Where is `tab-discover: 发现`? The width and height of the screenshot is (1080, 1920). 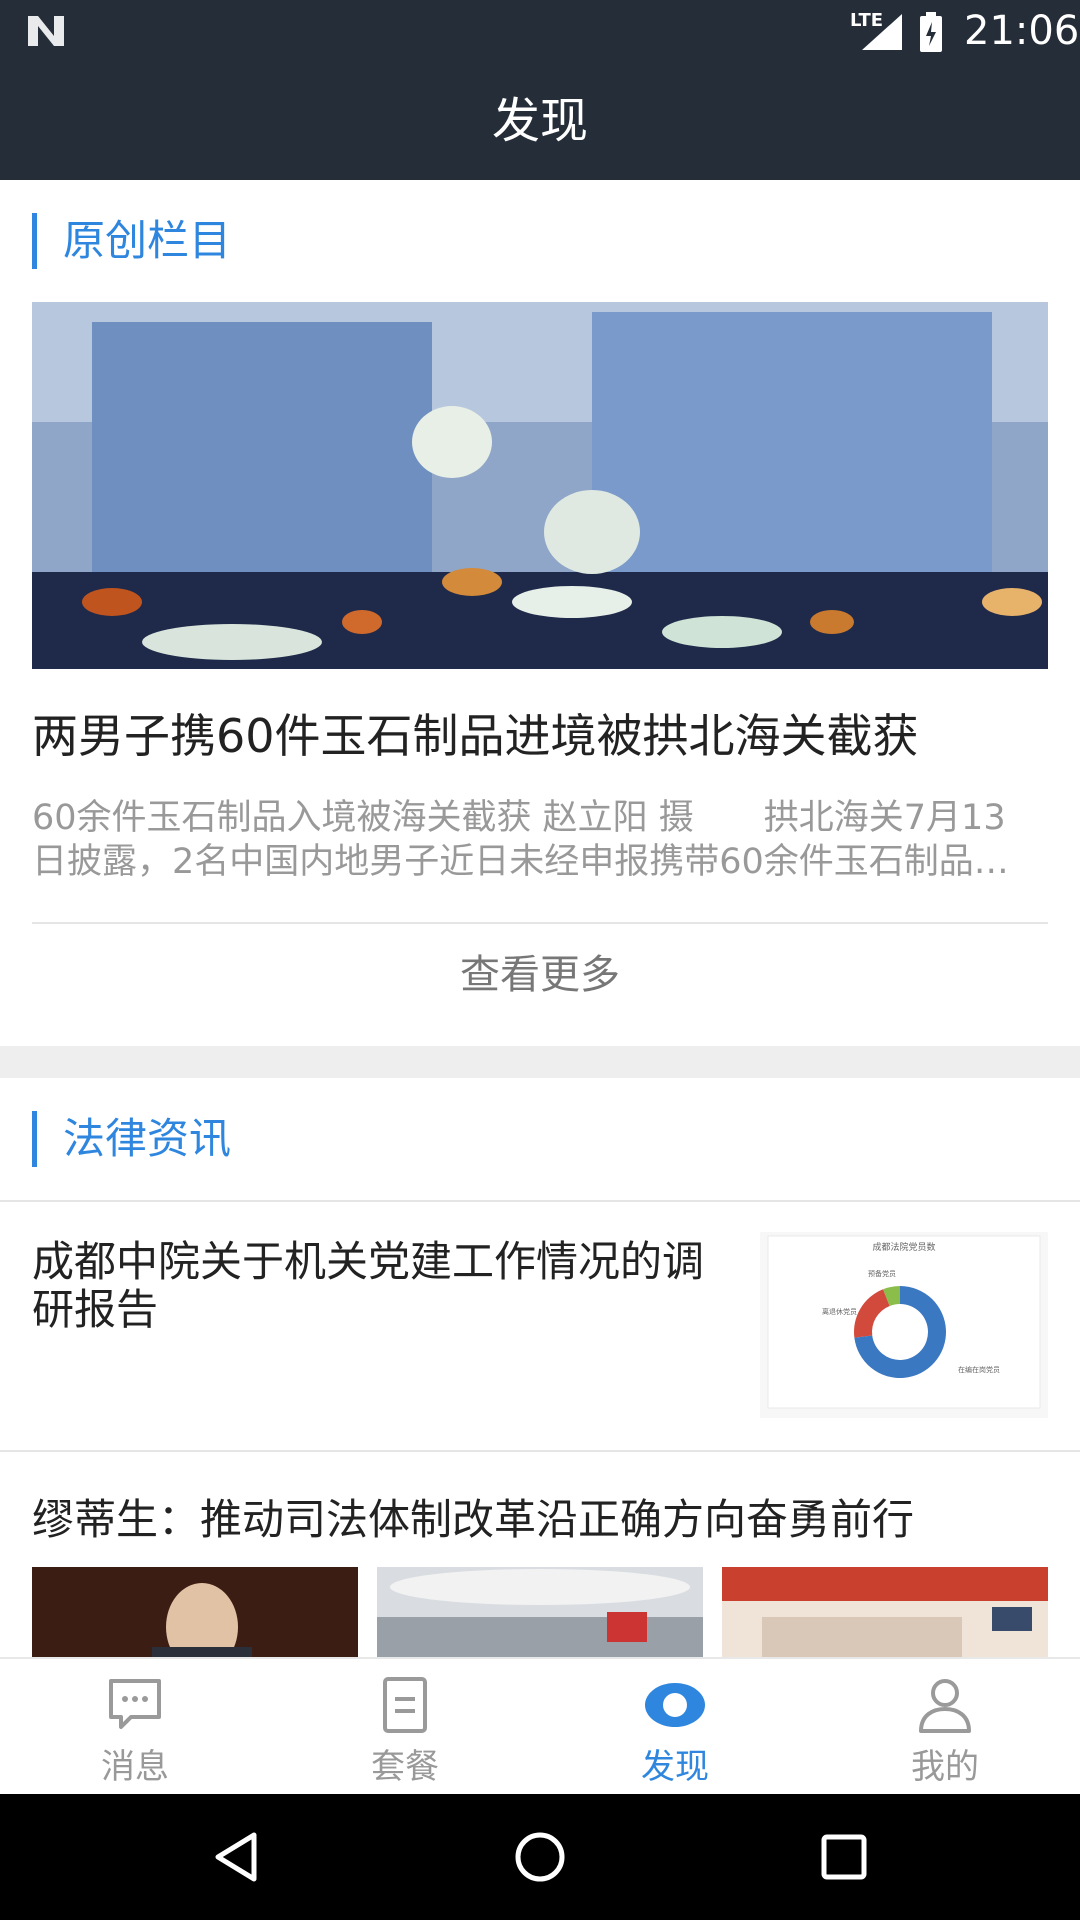 tab-discover: 发现 is located at coordinates (675, 1727).